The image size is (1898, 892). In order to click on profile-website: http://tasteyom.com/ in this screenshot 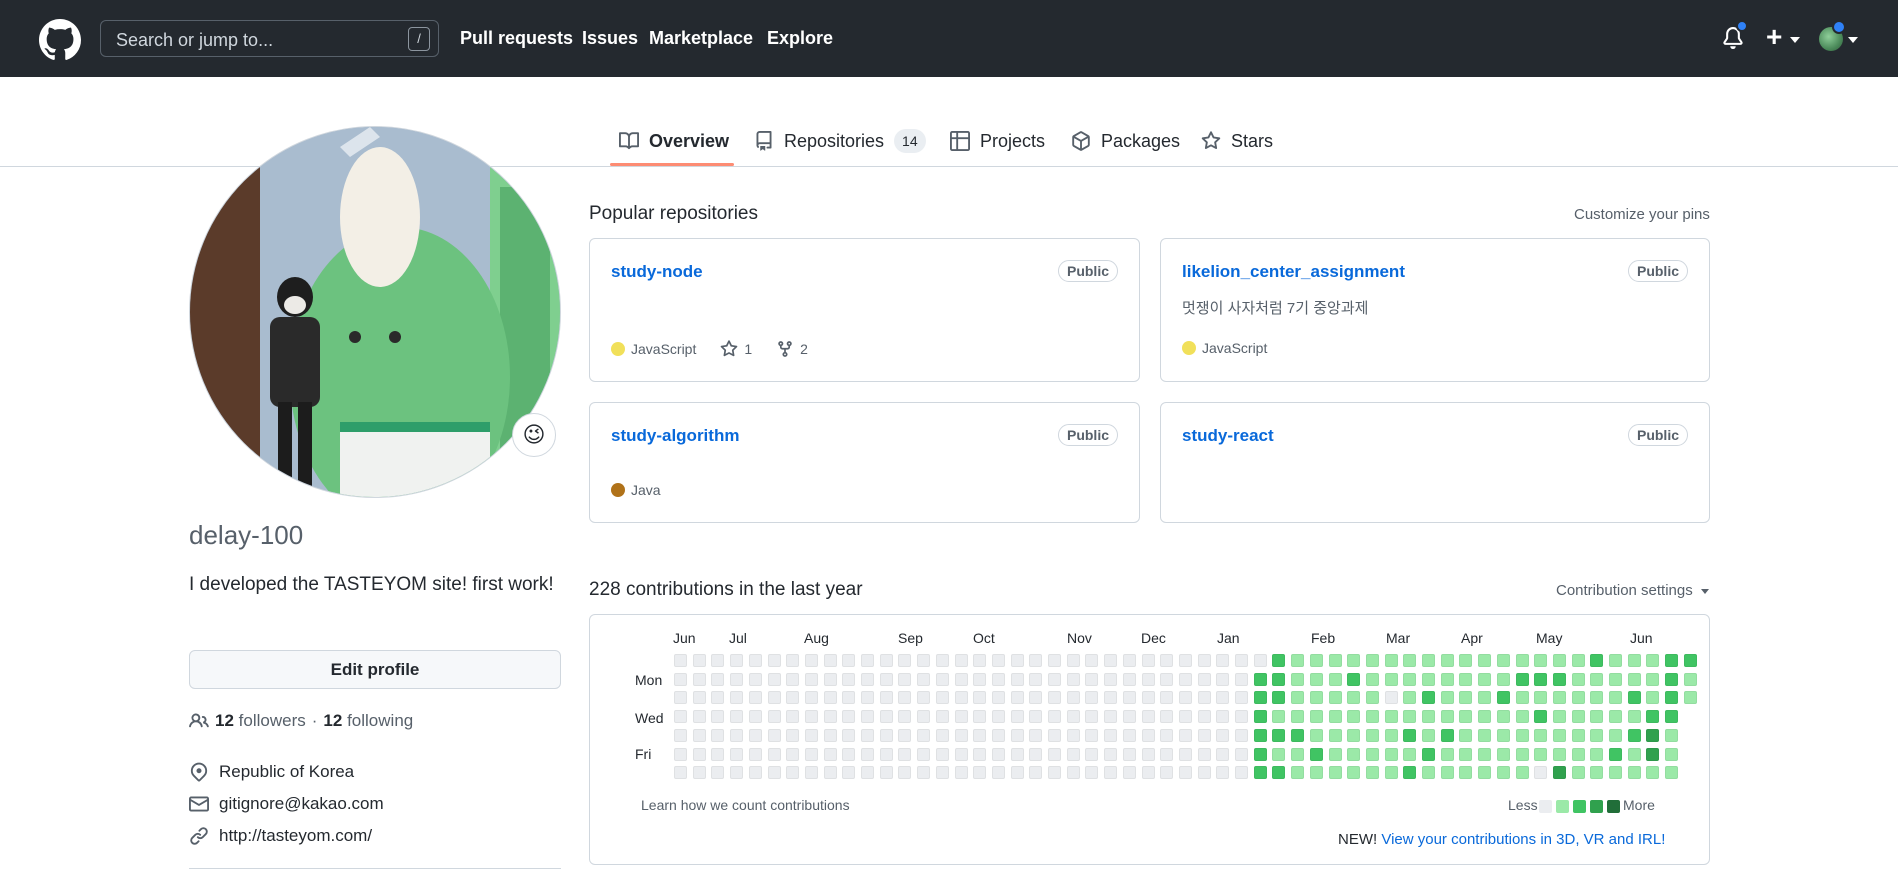, I will do `click(280, 836)`.